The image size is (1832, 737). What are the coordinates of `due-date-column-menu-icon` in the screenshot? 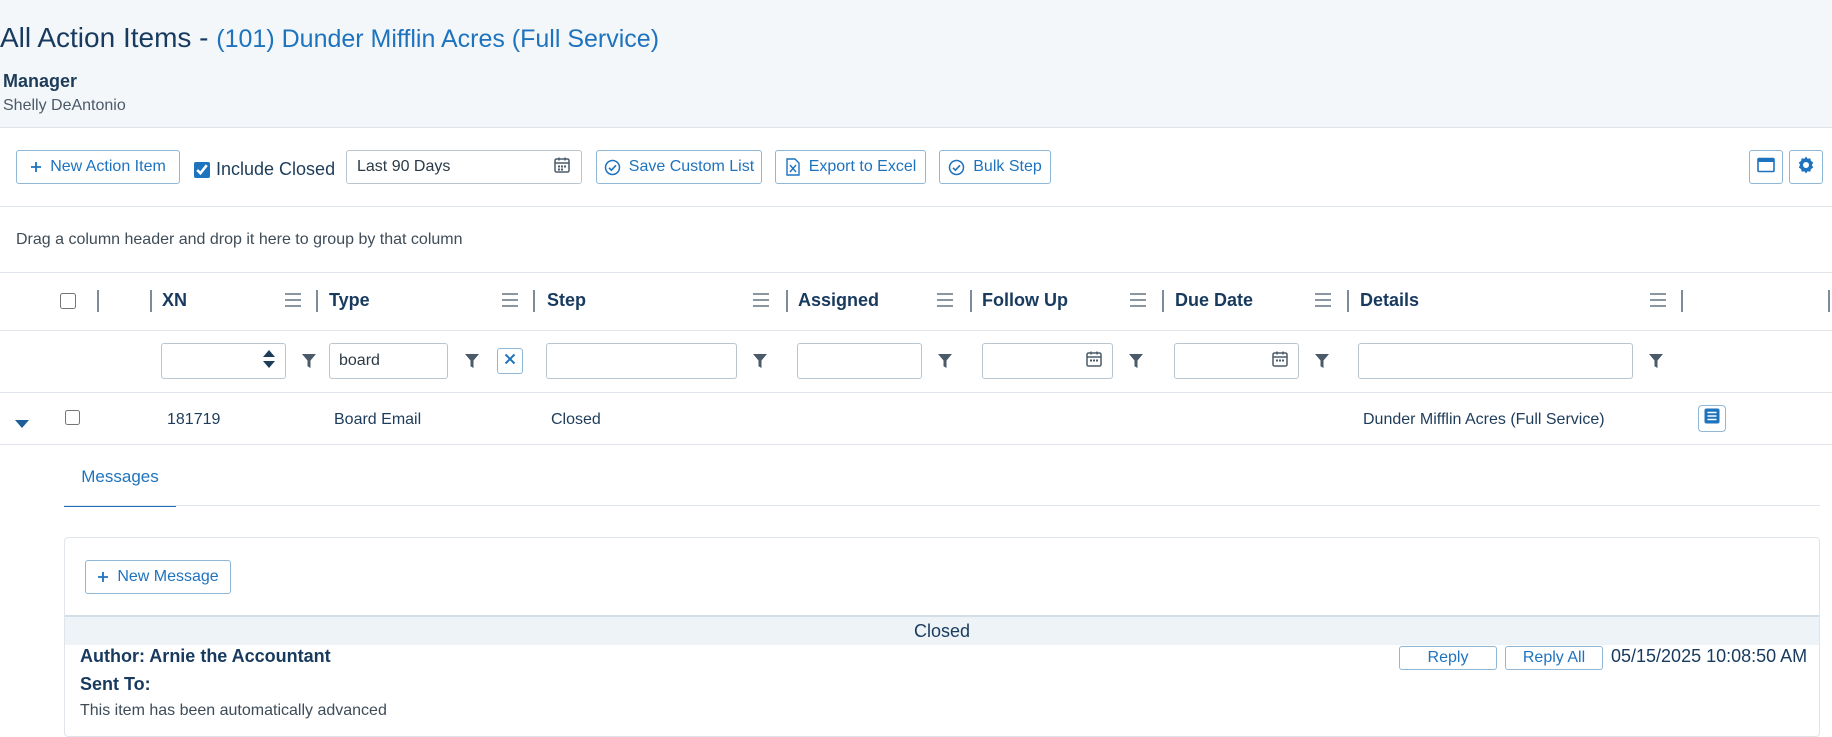 It's located at (1323, 300).